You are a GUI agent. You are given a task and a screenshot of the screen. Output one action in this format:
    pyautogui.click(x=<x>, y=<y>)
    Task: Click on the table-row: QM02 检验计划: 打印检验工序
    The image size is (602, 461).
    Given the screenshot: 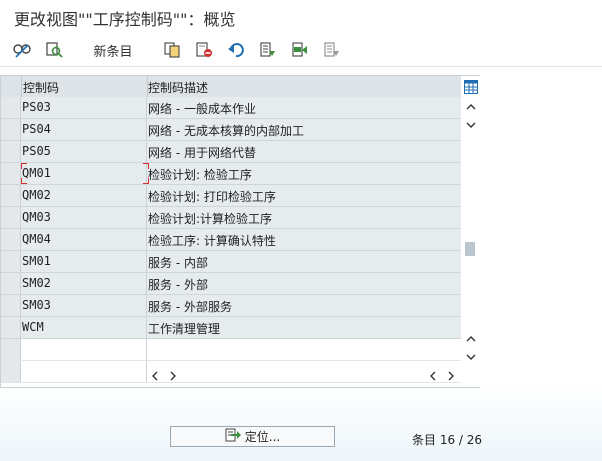 What is the action you would take?
    pyautogui.click(x=231, y=196)
    